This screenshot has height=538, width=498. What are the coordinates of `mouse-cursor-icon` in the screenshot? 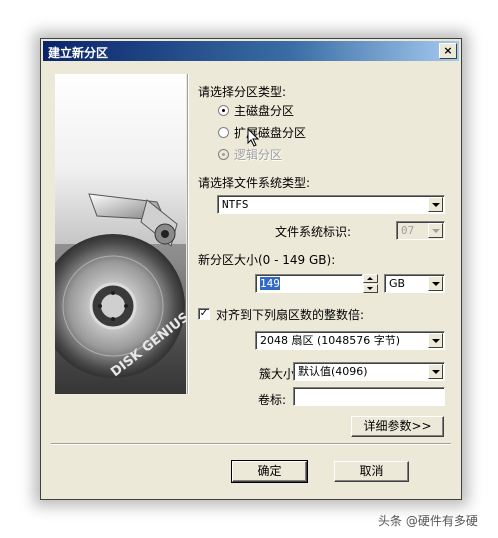 It's located at (253, 137).